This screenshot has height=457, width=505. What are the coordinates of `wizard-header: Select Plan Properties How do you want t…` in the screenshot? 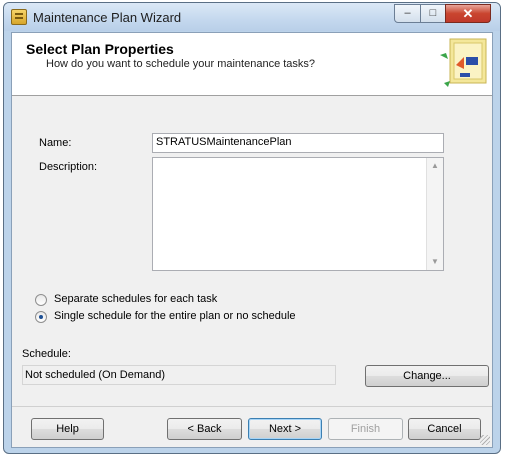 It's located at (252, 64).